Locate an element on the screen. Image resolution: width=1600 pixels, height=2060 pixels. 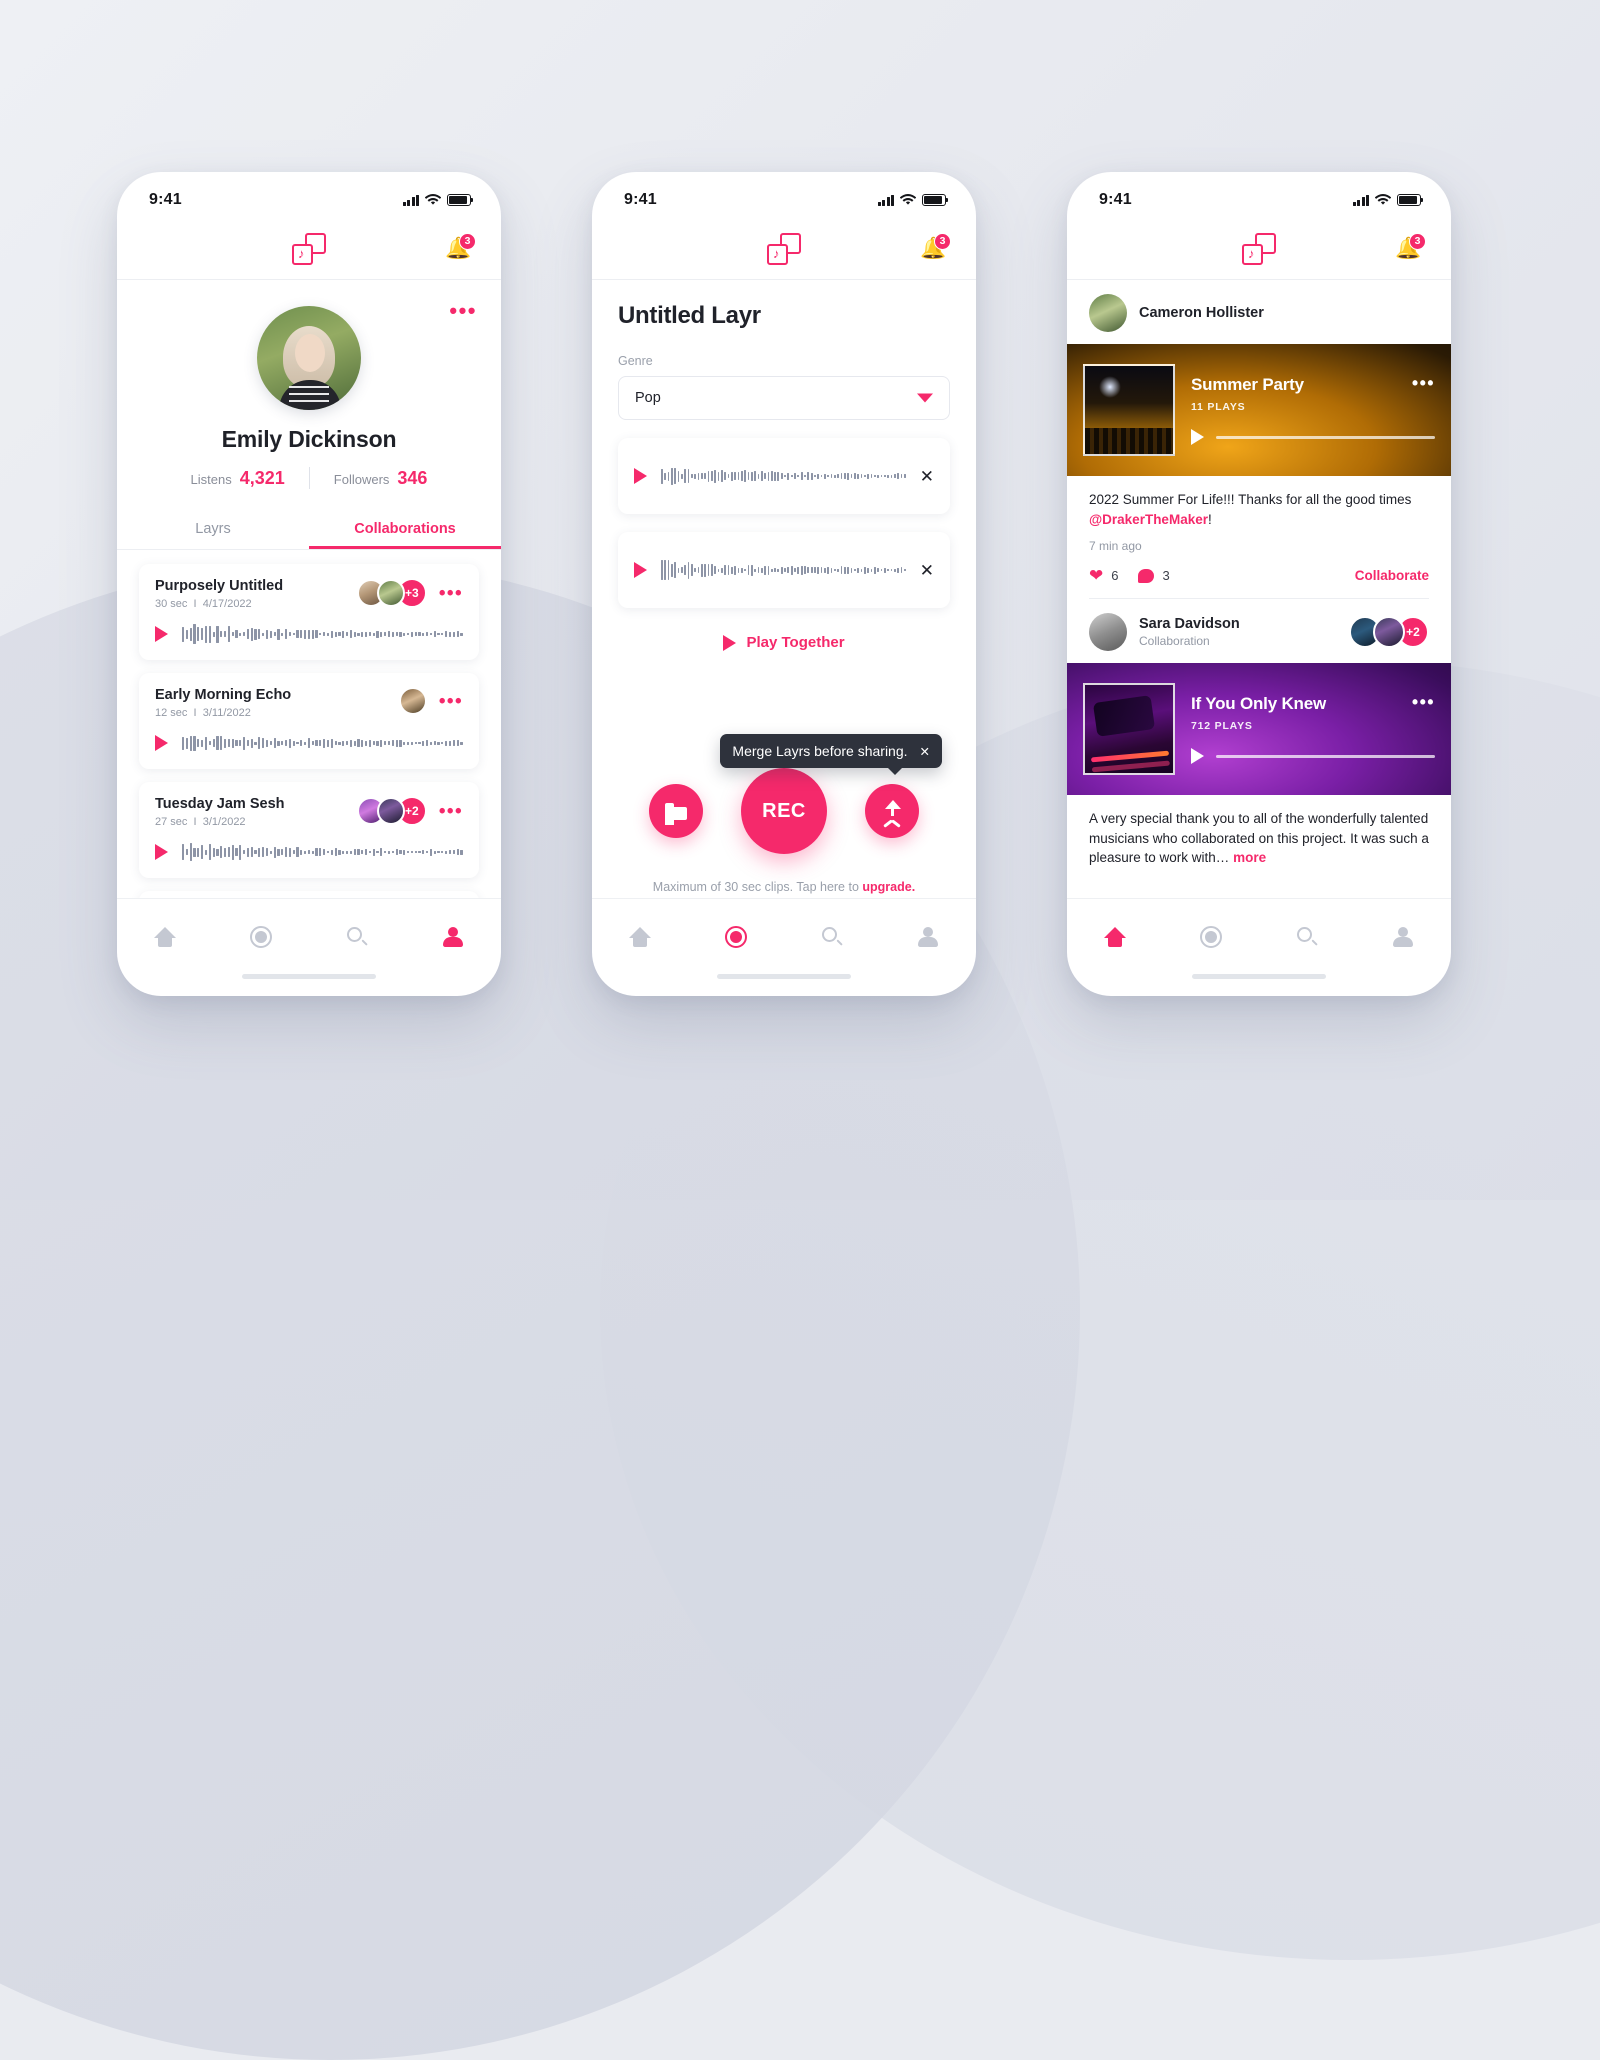
post-author: Cameron Hollister is located at coordinates (1201, 313).